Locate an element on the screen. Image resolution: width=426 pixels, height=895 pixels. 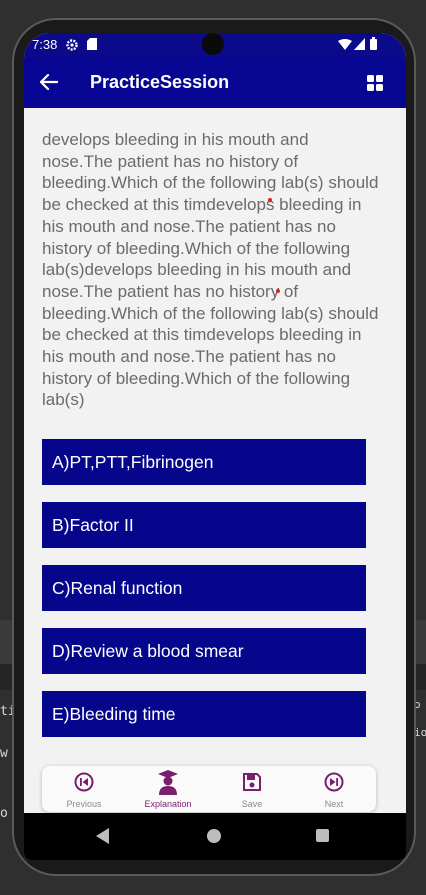
status-bar: 7:38 is located at coordinates (215, 45).